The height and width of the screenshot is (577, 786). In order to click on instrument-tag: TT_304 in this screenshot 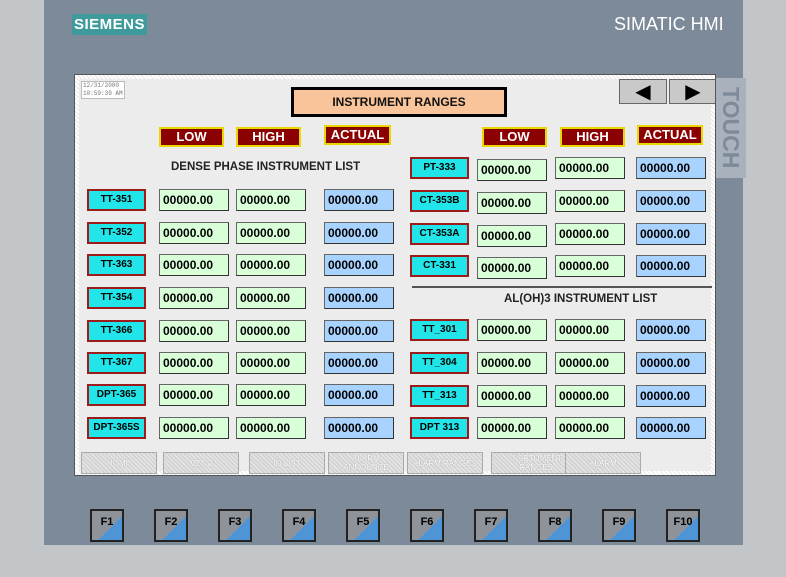, I will do `click(439, 363)`.